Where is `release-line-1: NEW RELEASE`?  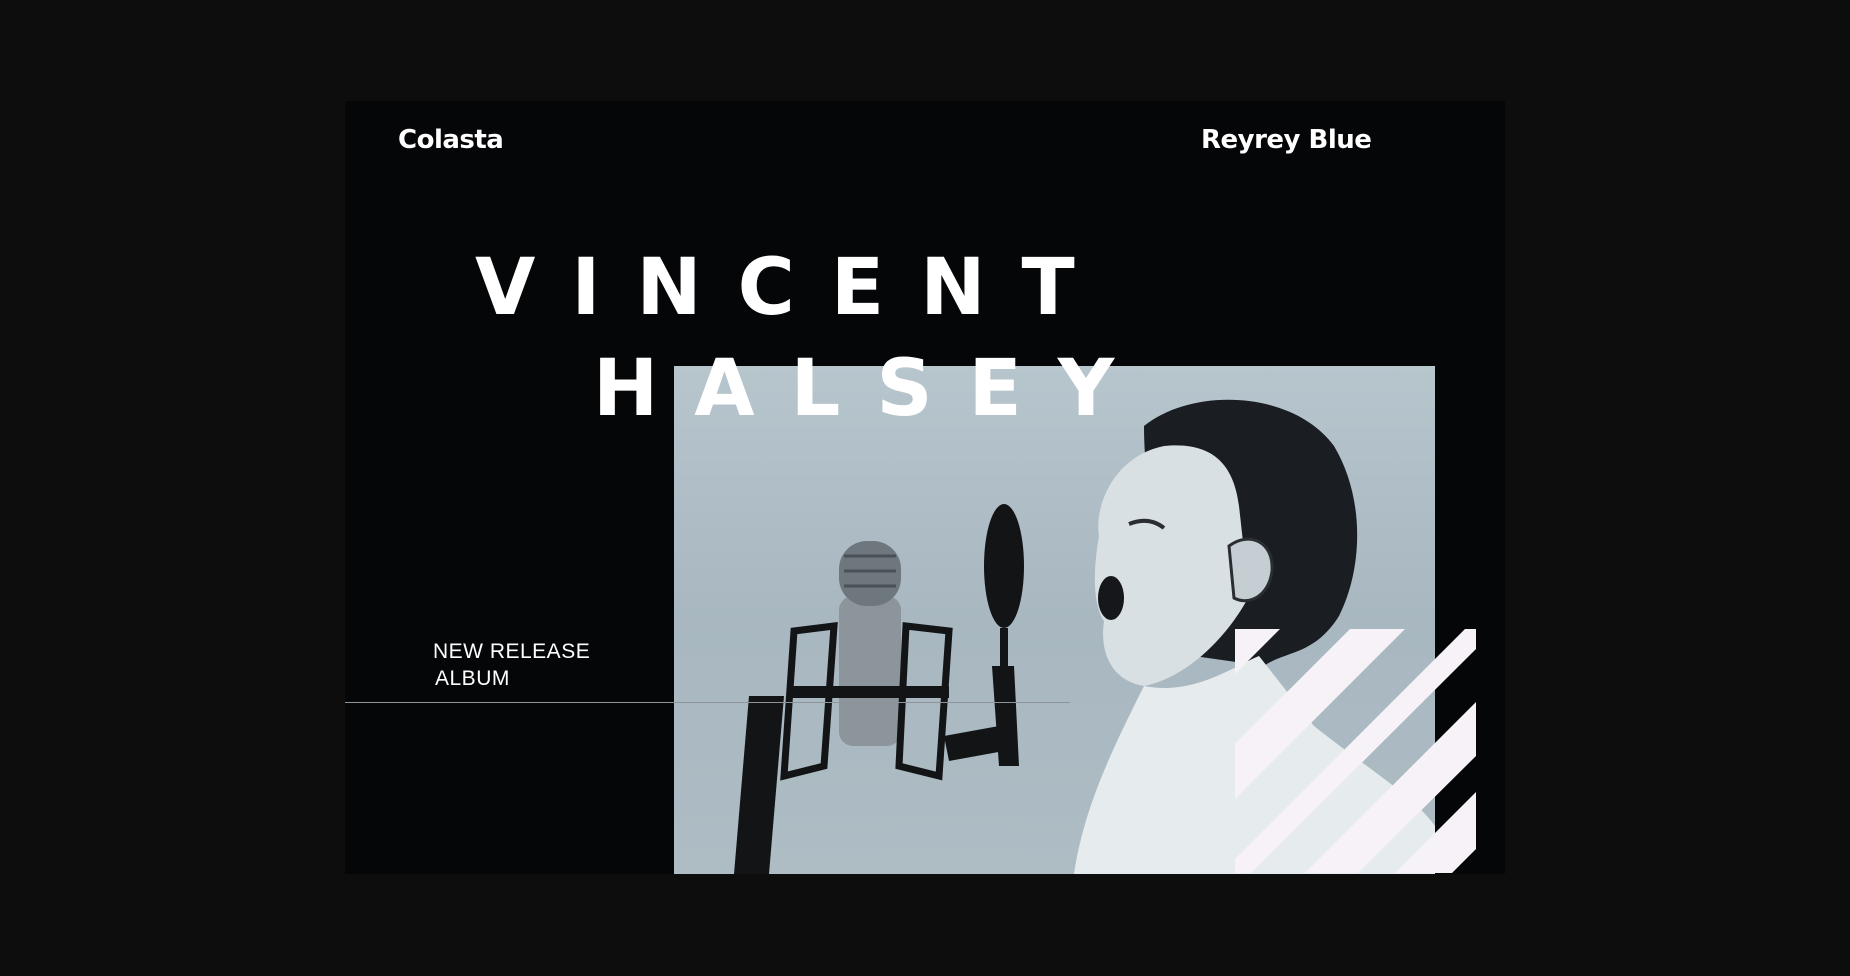 release-line-1: NEW RELEASE is located at coordinates (512, 651).